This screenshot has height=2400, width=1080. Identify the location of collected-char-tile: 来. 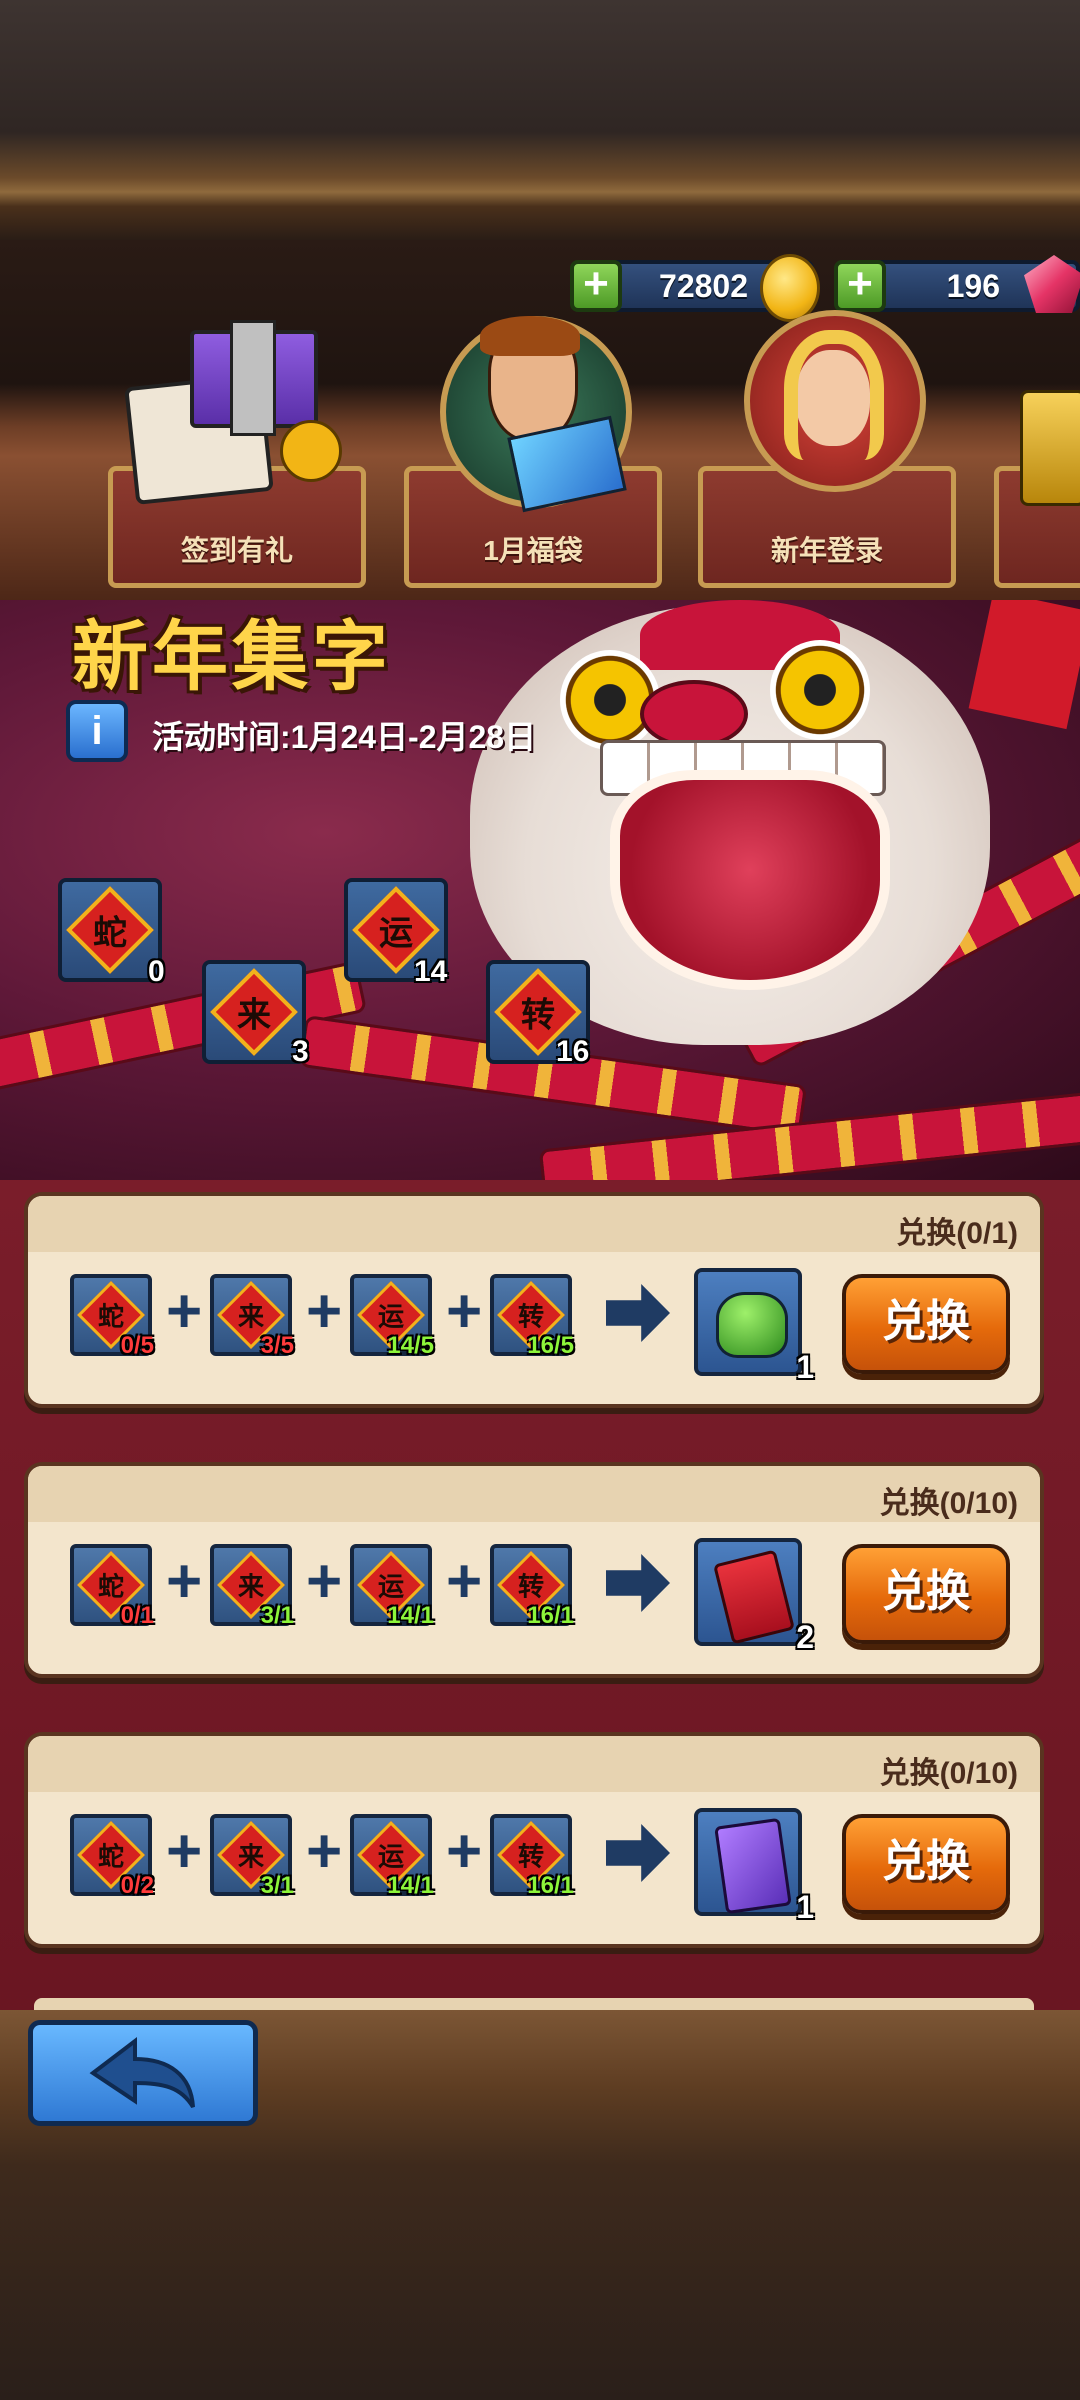
(254, 1012).